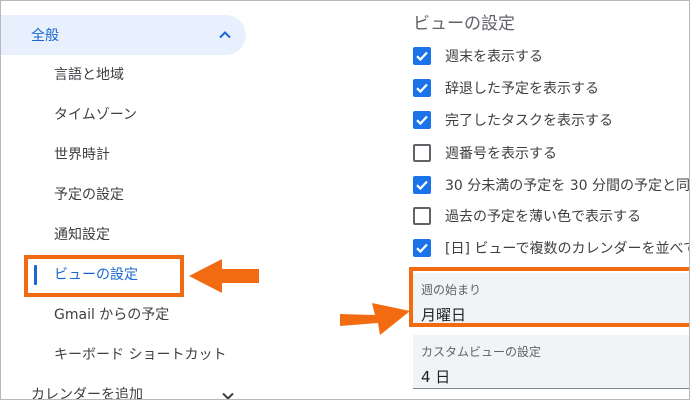 This screenshot has width=690, height=400. What do you see at coordinates (567, 186) in the screenshot?
I see `option-label: 30 分未満の予定を 30 分間の予定と同じ` at bounding box center [567, 186].